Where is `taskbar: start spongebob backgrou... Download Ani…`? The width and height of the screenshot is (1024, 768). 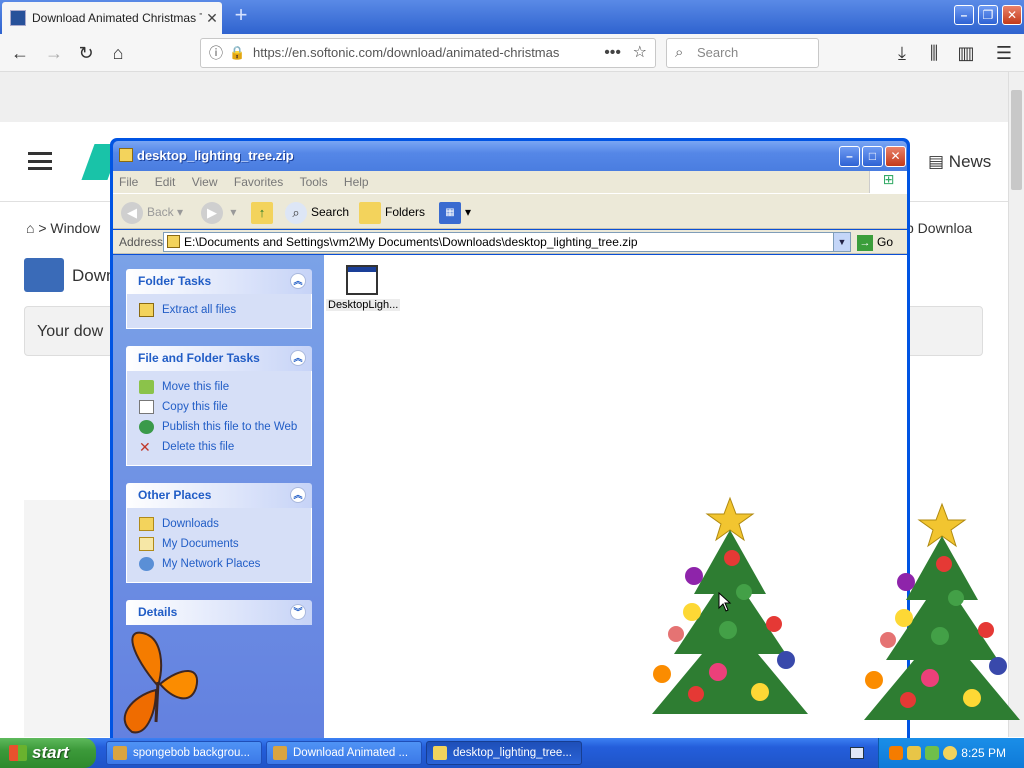 taskbar: start spongebob backgrou... Download Ani… is located at coordinates (512, 753).